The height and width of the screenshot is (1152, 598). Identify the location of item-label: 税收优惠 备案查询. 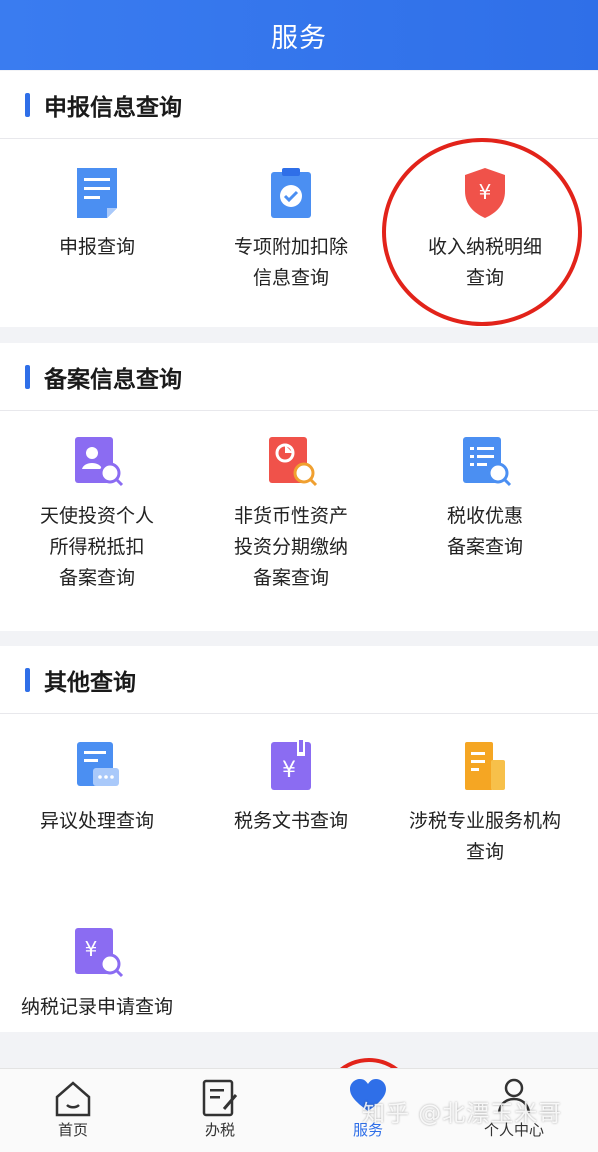
(484, 531).